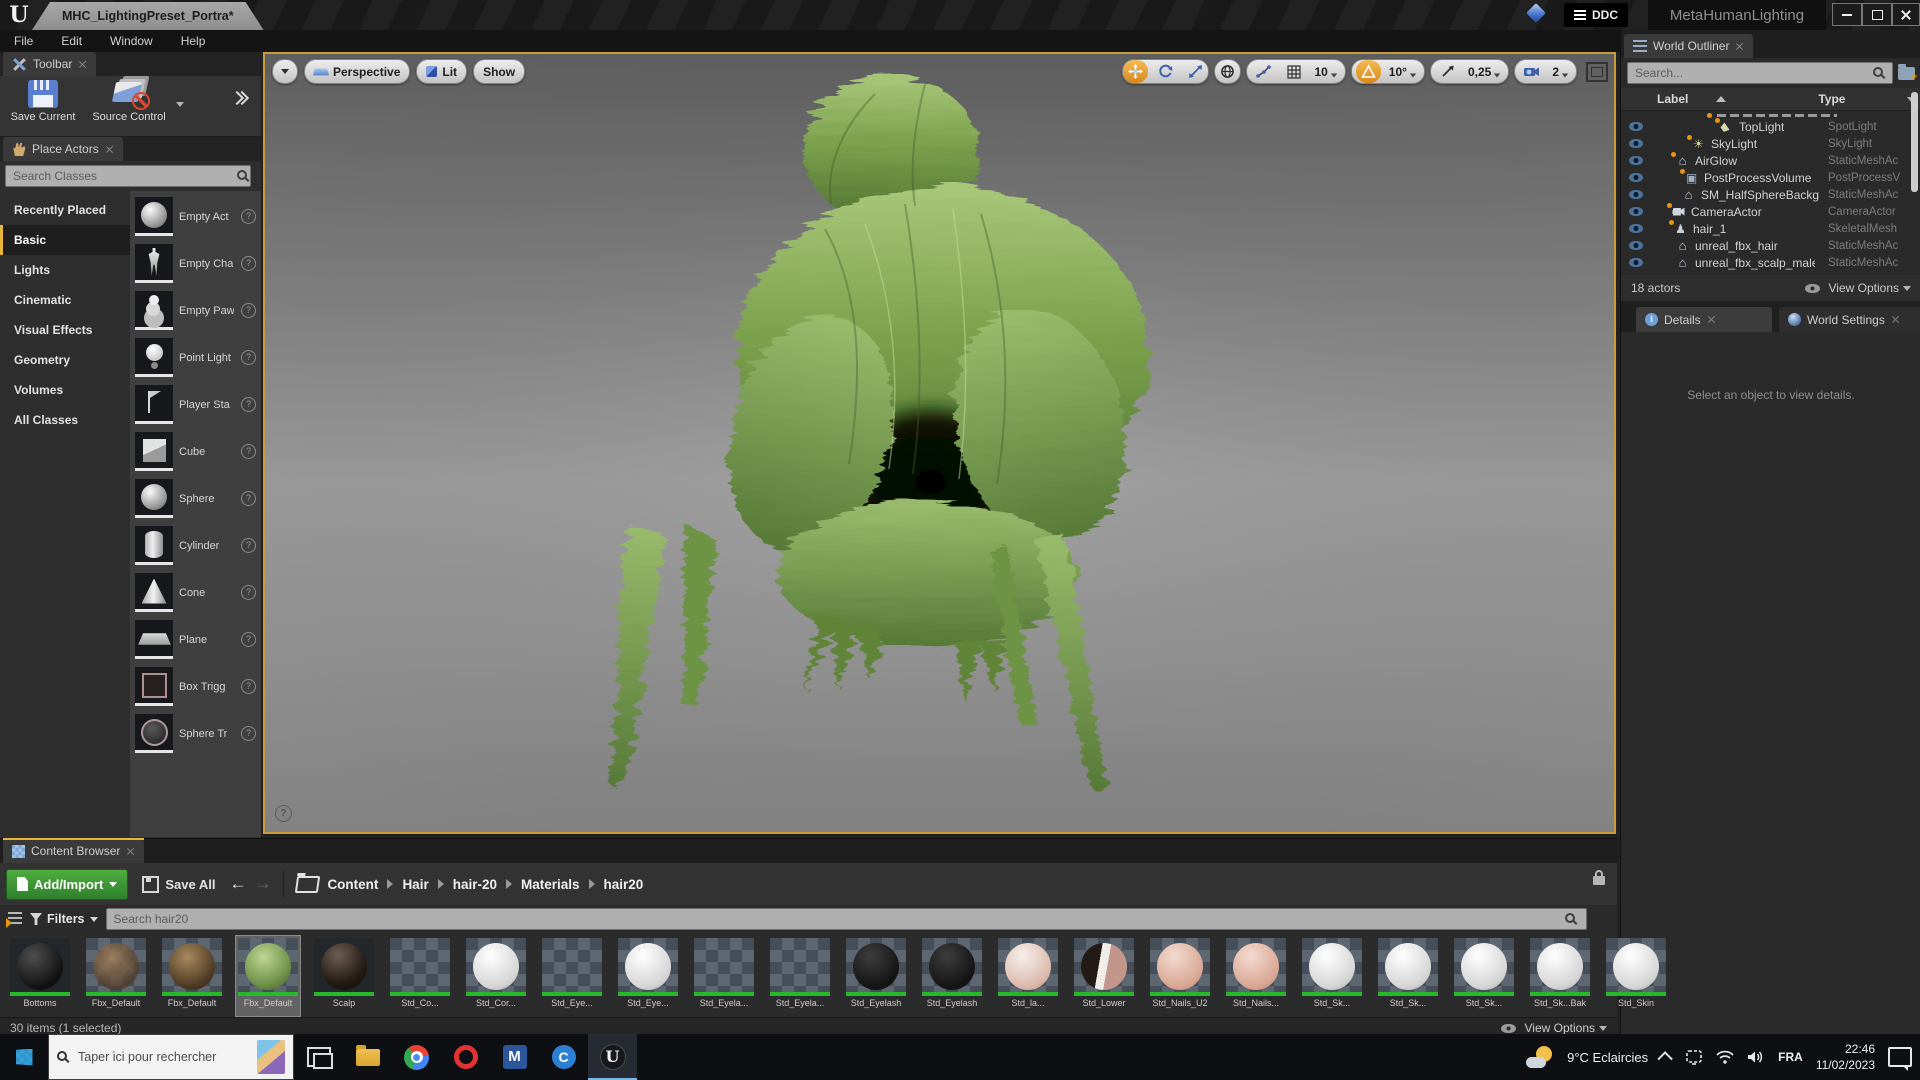 The height and width of the screenshot is (1080, 1920). What do you see at coordinates (65, 390) in the screenshot?
I see `category-item: Volumes` at bounding box center [65, 390].